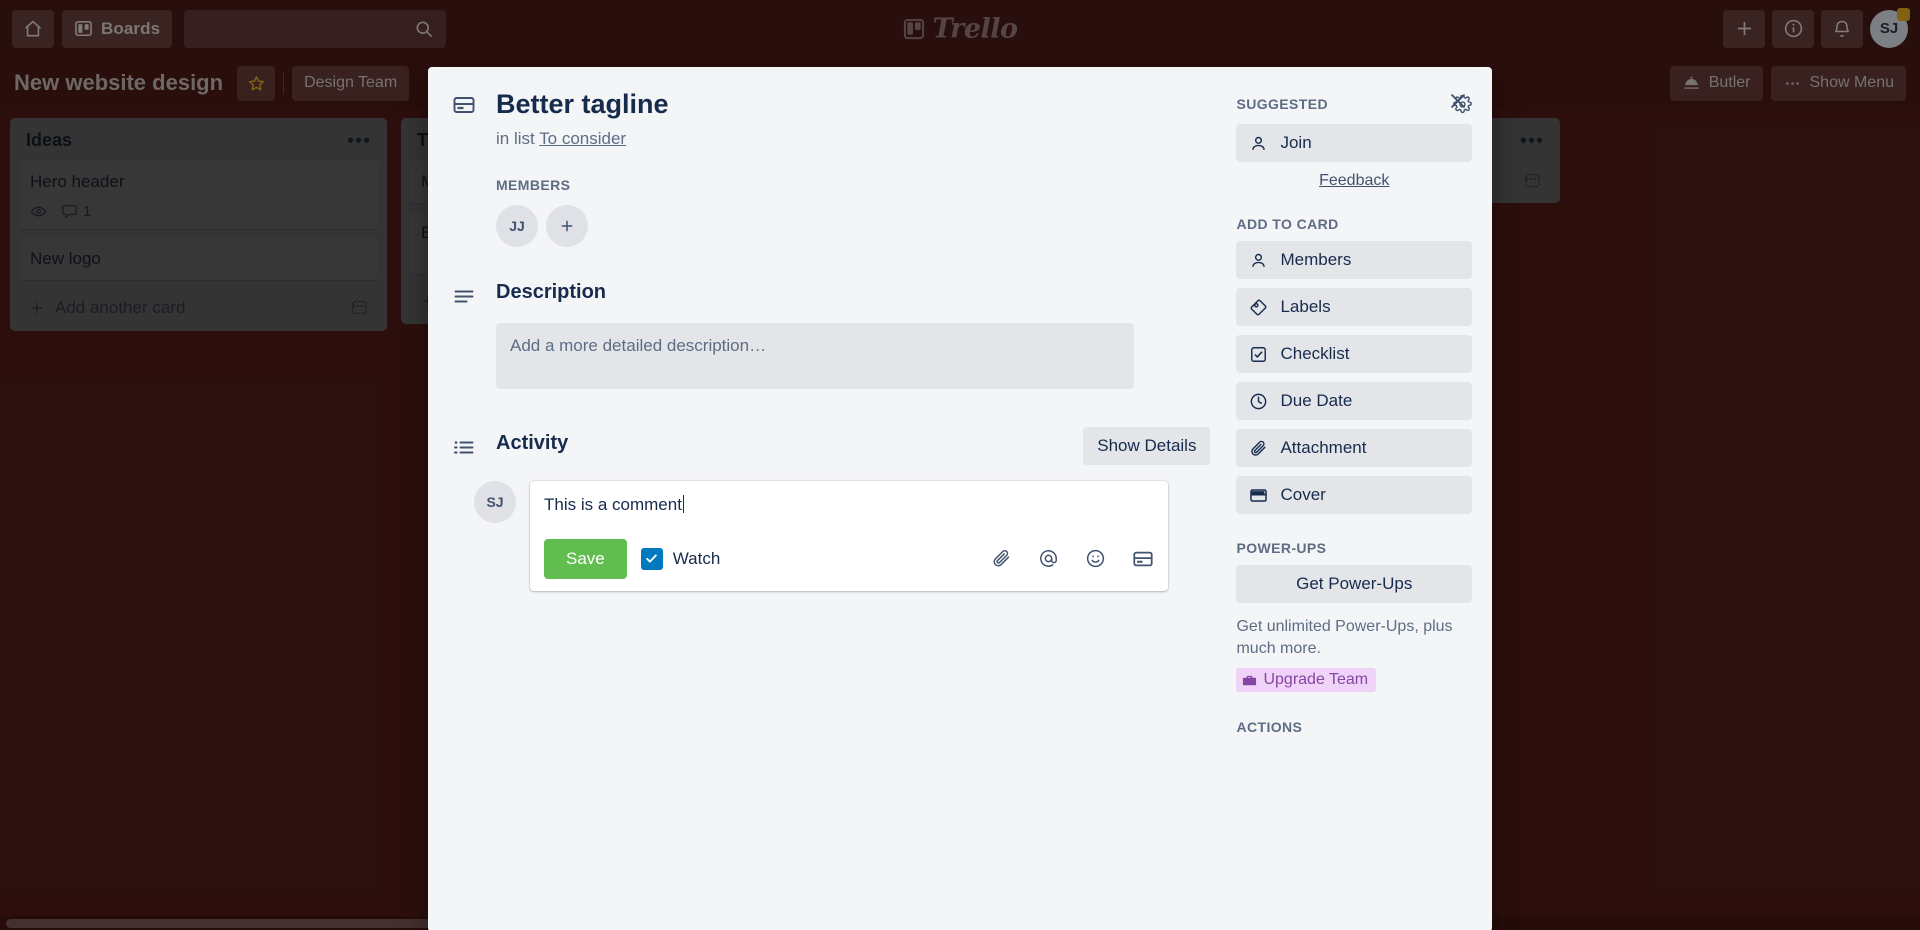 This screenshot has width=1920, height=930. I want to click on members-section: MEMBERS JJ, so click(853, 212).